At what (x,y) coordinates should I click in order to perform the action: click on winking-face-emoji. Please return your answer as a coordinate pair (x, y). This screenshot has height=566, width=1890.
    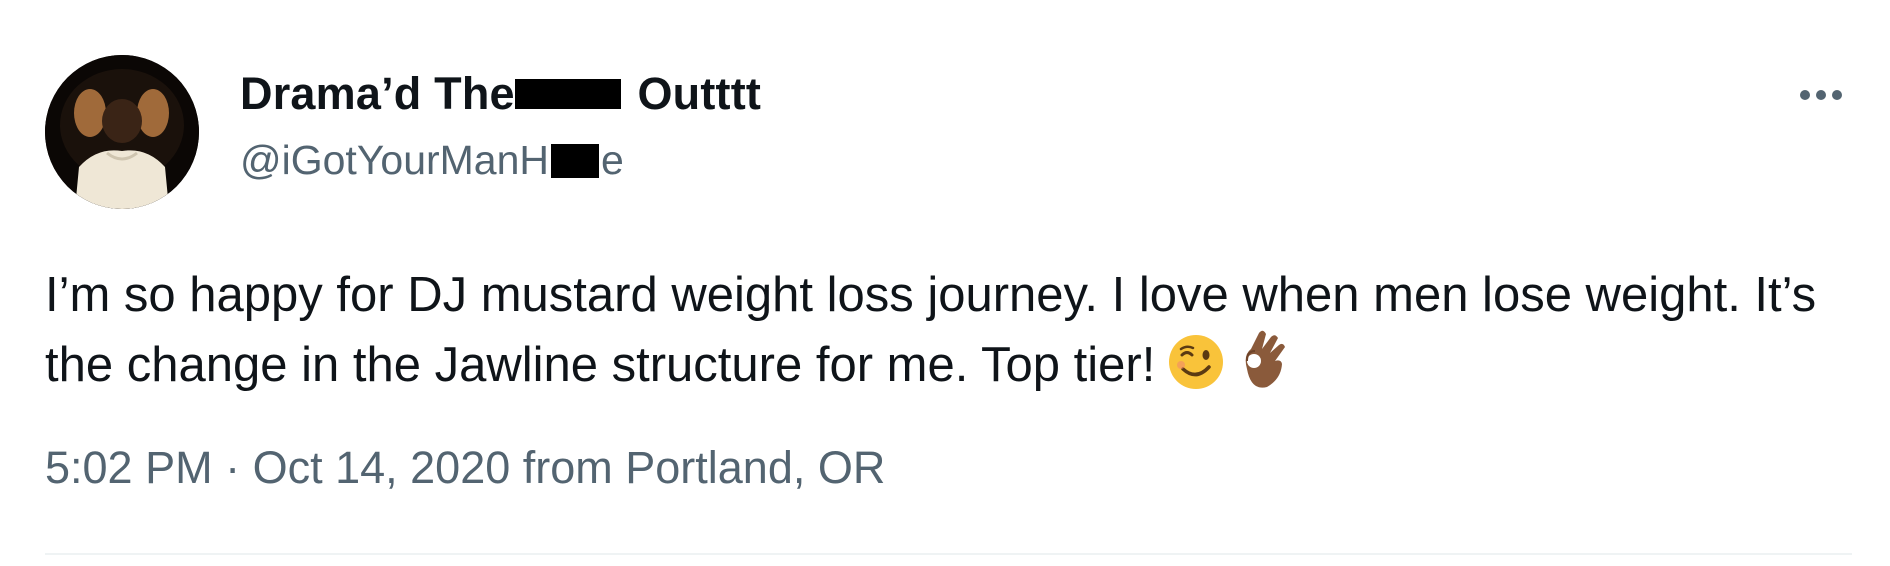
    Looking at the image, I should click on (1196, 371).